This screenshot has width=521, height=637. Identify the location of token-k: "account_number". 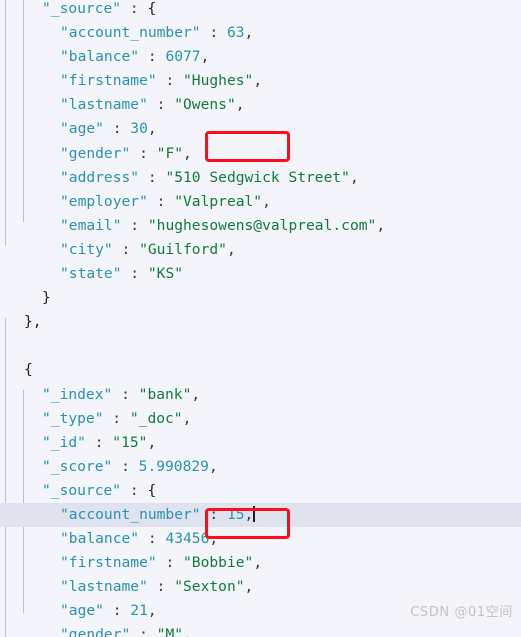
(130, 33).